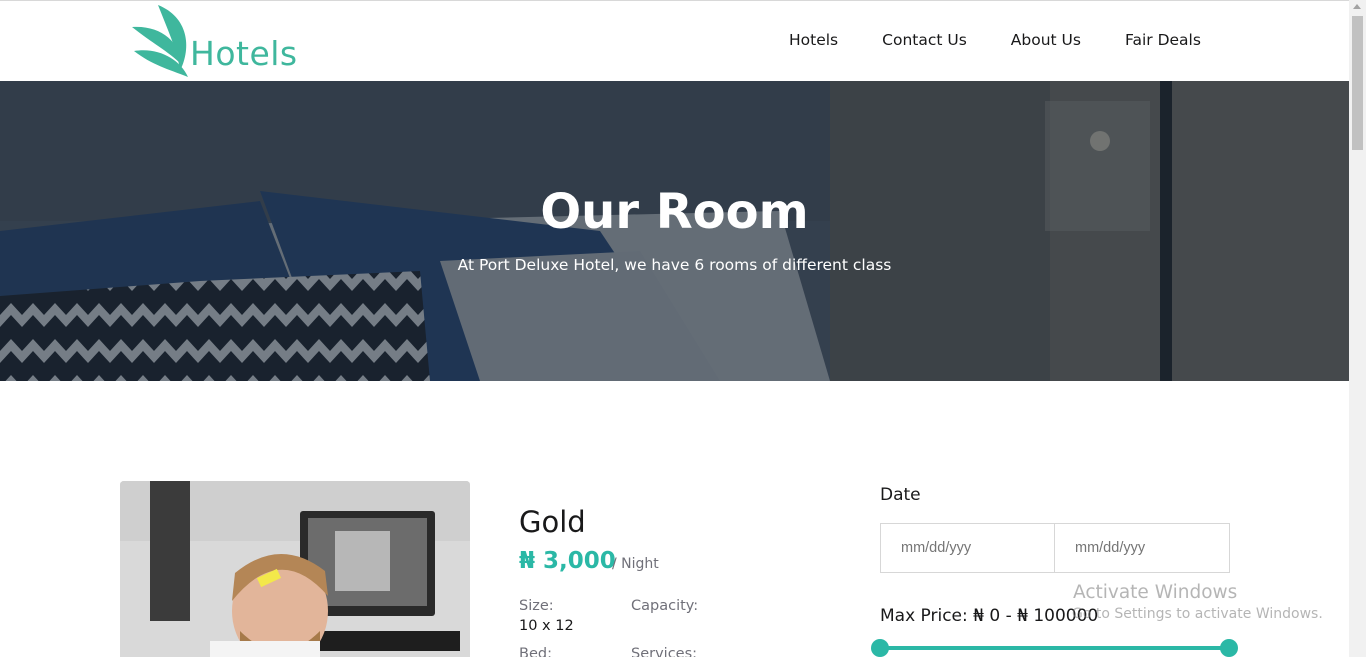 The width and height of the screenshot is (1366, 657). Describe the element at coordinates (989, 616) in the screenshot. I see `max-price-label: Max Price: ₦ 0 - ₦ 100000` at that location.